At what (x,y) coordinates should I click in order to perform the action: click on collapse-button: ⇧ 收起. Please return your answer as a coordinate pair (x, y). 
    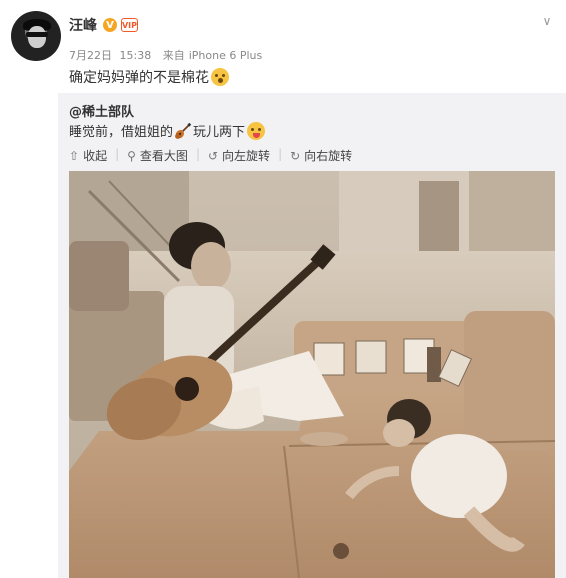
    Looking at the image, I should click on (88, 155).